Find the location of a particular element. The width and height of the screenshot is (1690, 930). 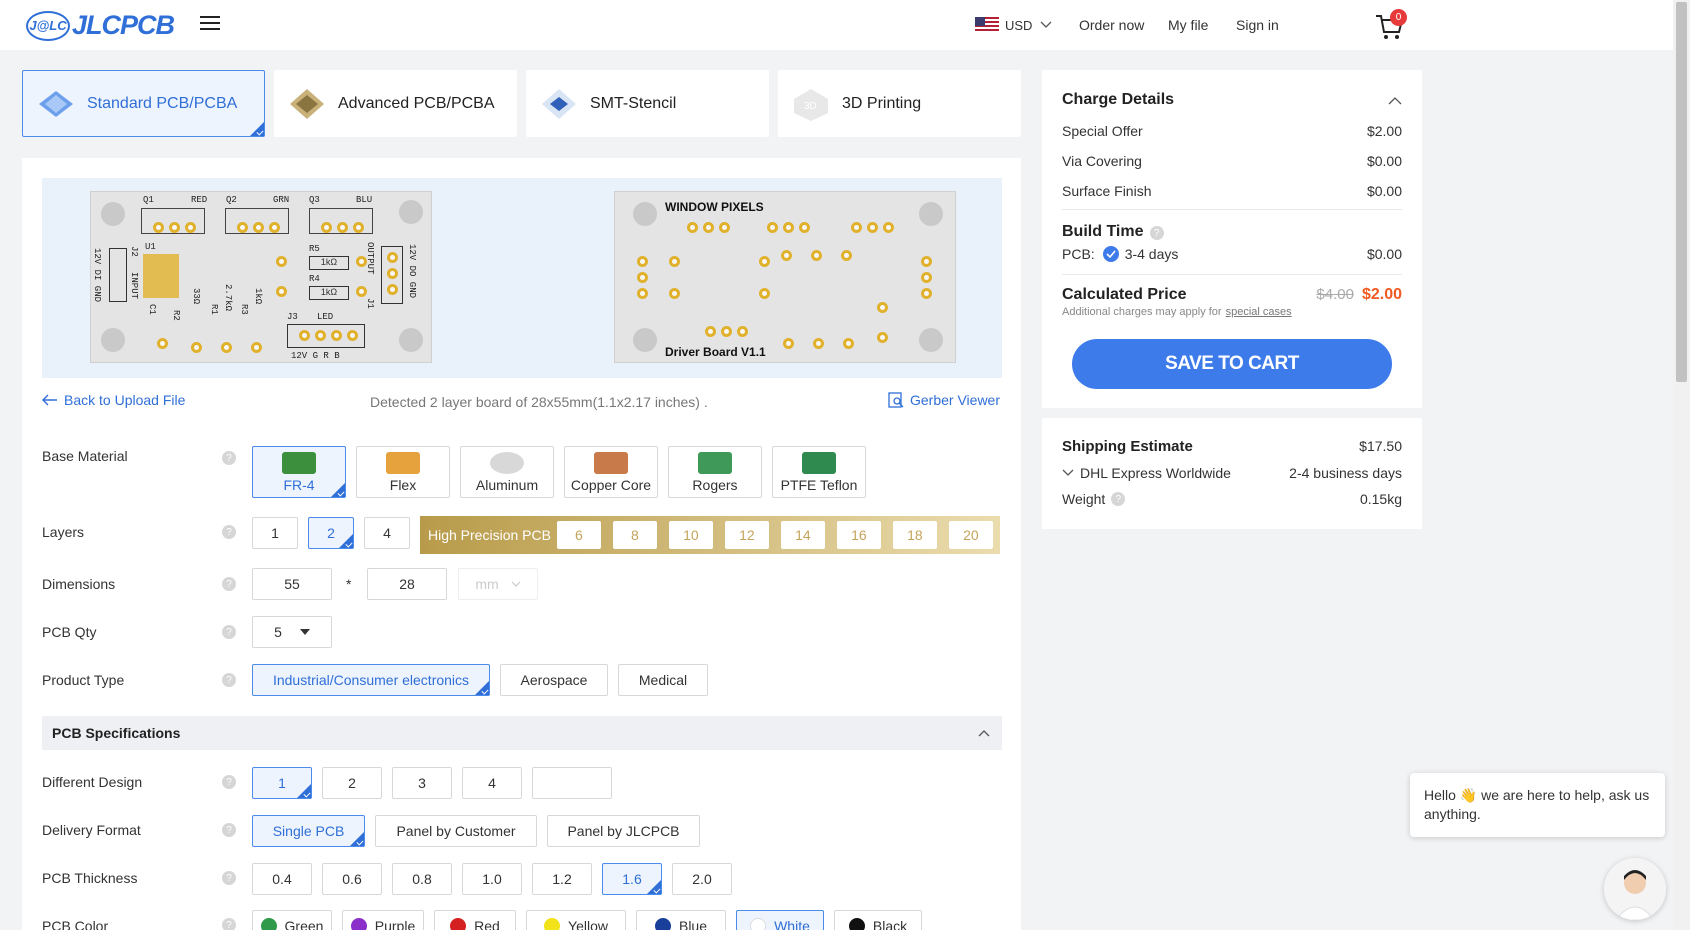

dimension-length-input: 55 is located at coordinates (292, 584).